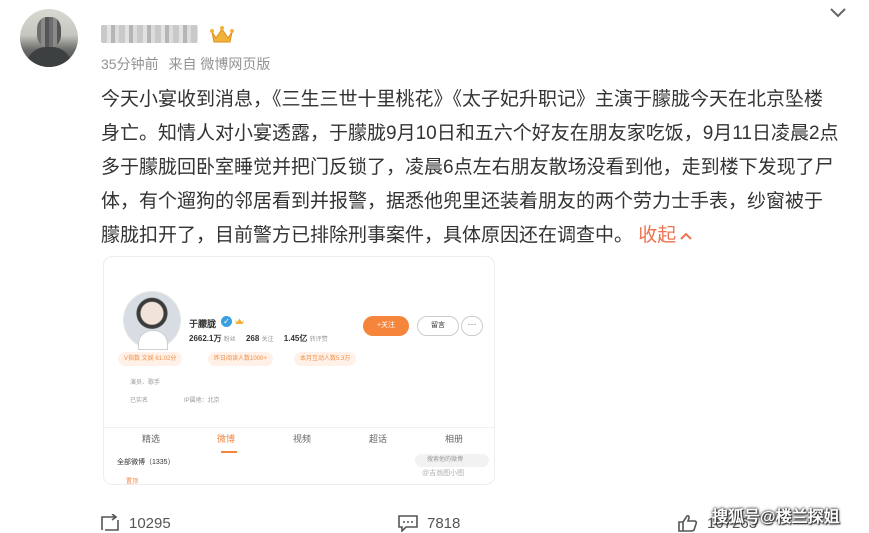 This screenshot has width=869, height=533. I want to click on profile-tag: 昨日阅读人数1000+, so click(240, 359).